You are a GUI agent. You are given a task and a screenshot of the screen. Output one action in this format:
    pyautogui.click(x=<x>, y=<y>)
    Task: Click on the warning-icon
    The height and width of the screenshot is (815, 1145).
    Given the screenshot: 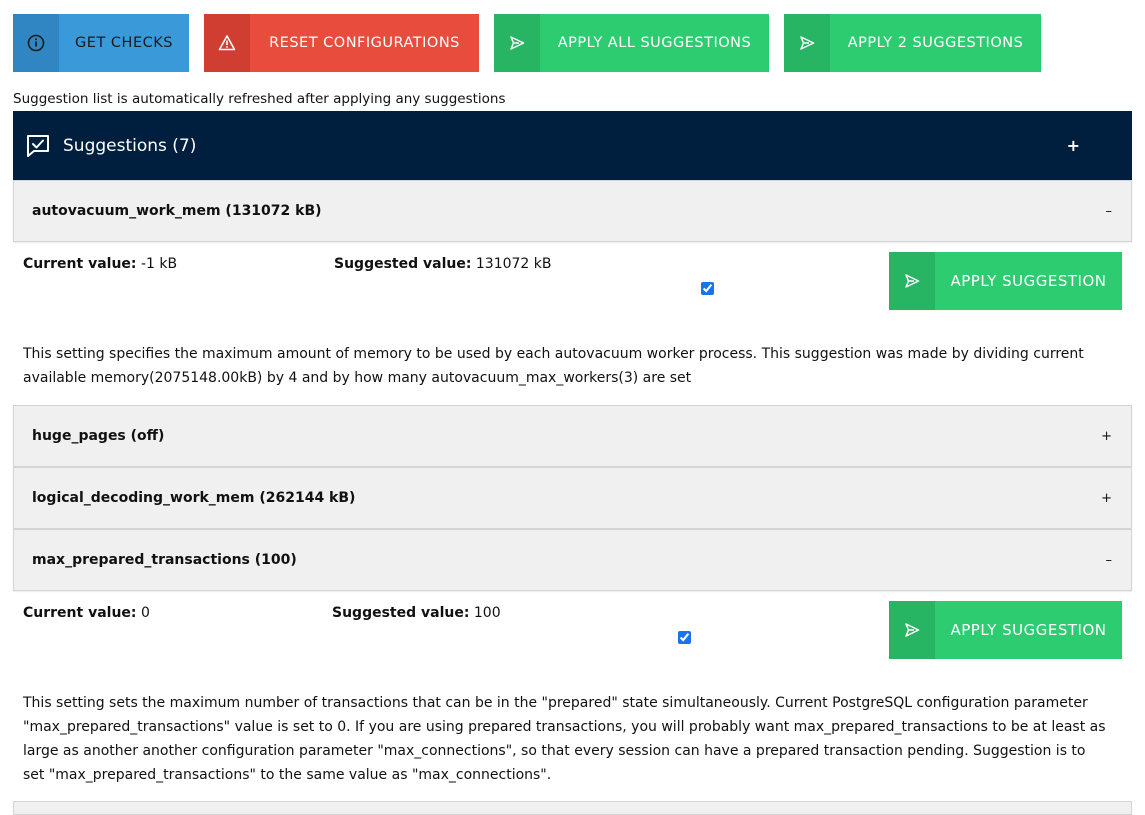 What is the action you would take?
    pyautogui.click(x=227, y=43)
    